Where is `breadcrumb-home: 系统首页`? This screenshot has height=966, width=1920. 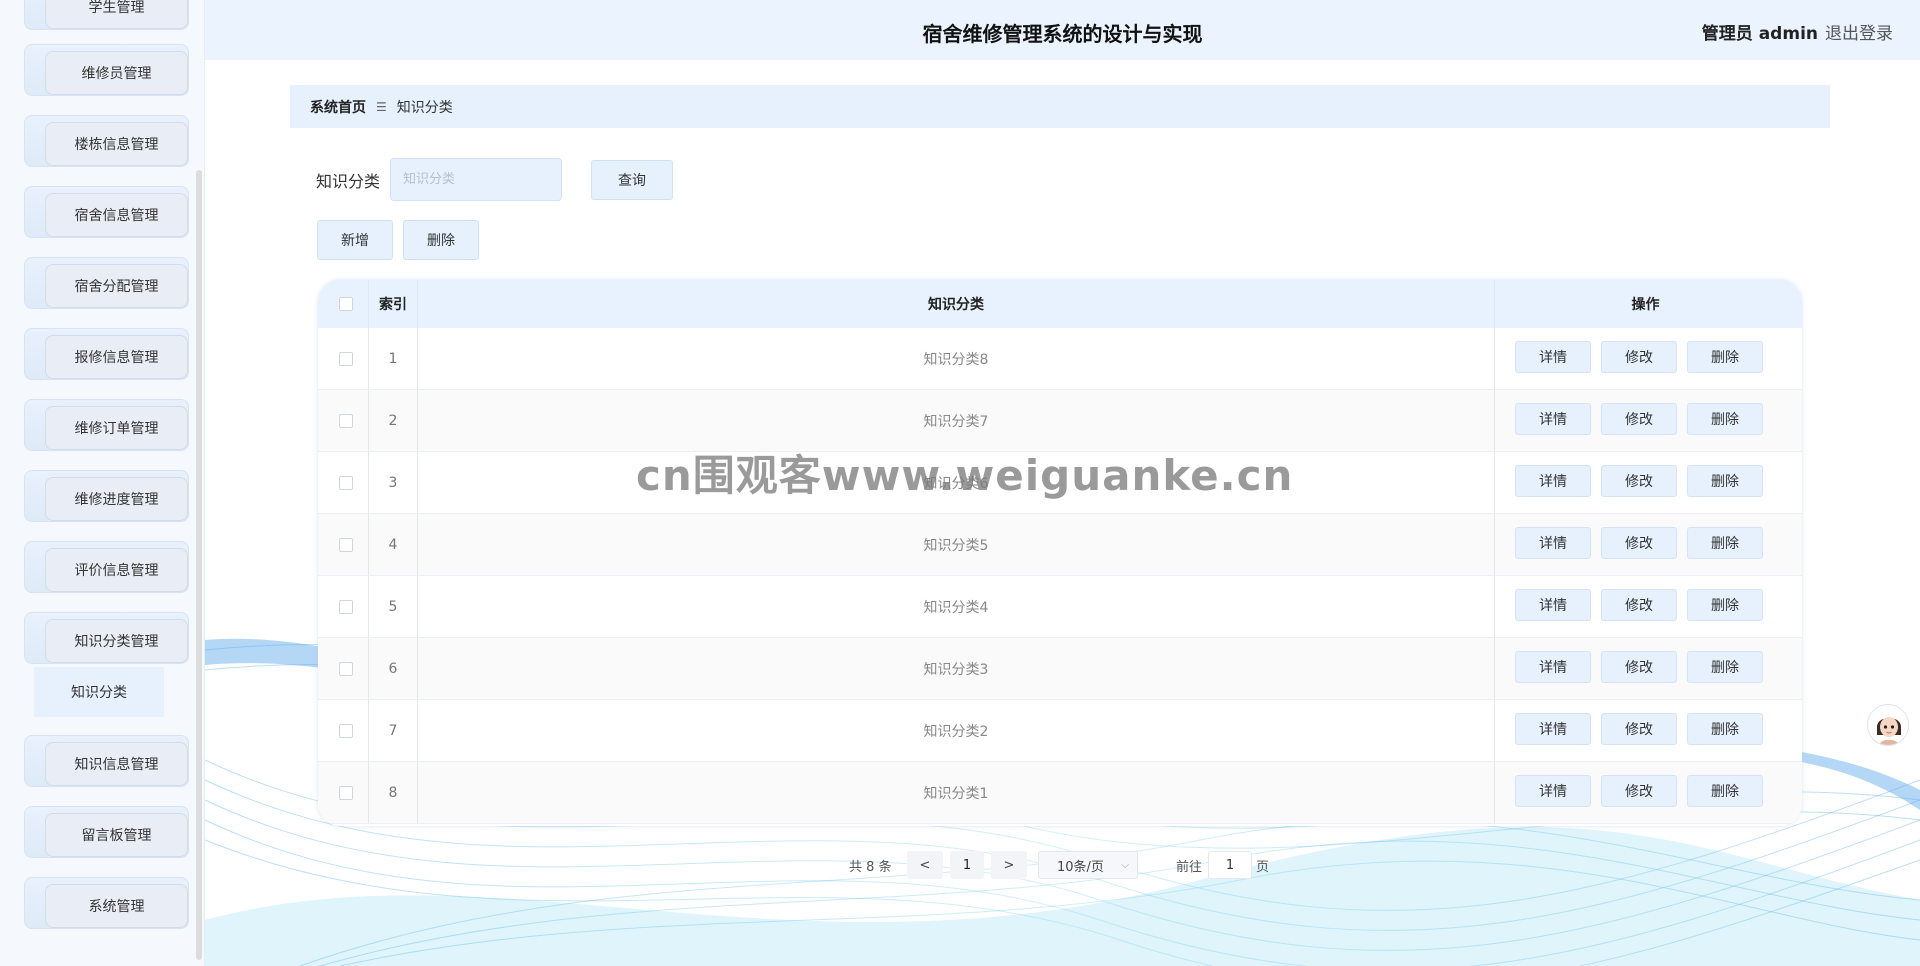 breadcrumb-home: 系统首页 is located at coordinates (338, 107).